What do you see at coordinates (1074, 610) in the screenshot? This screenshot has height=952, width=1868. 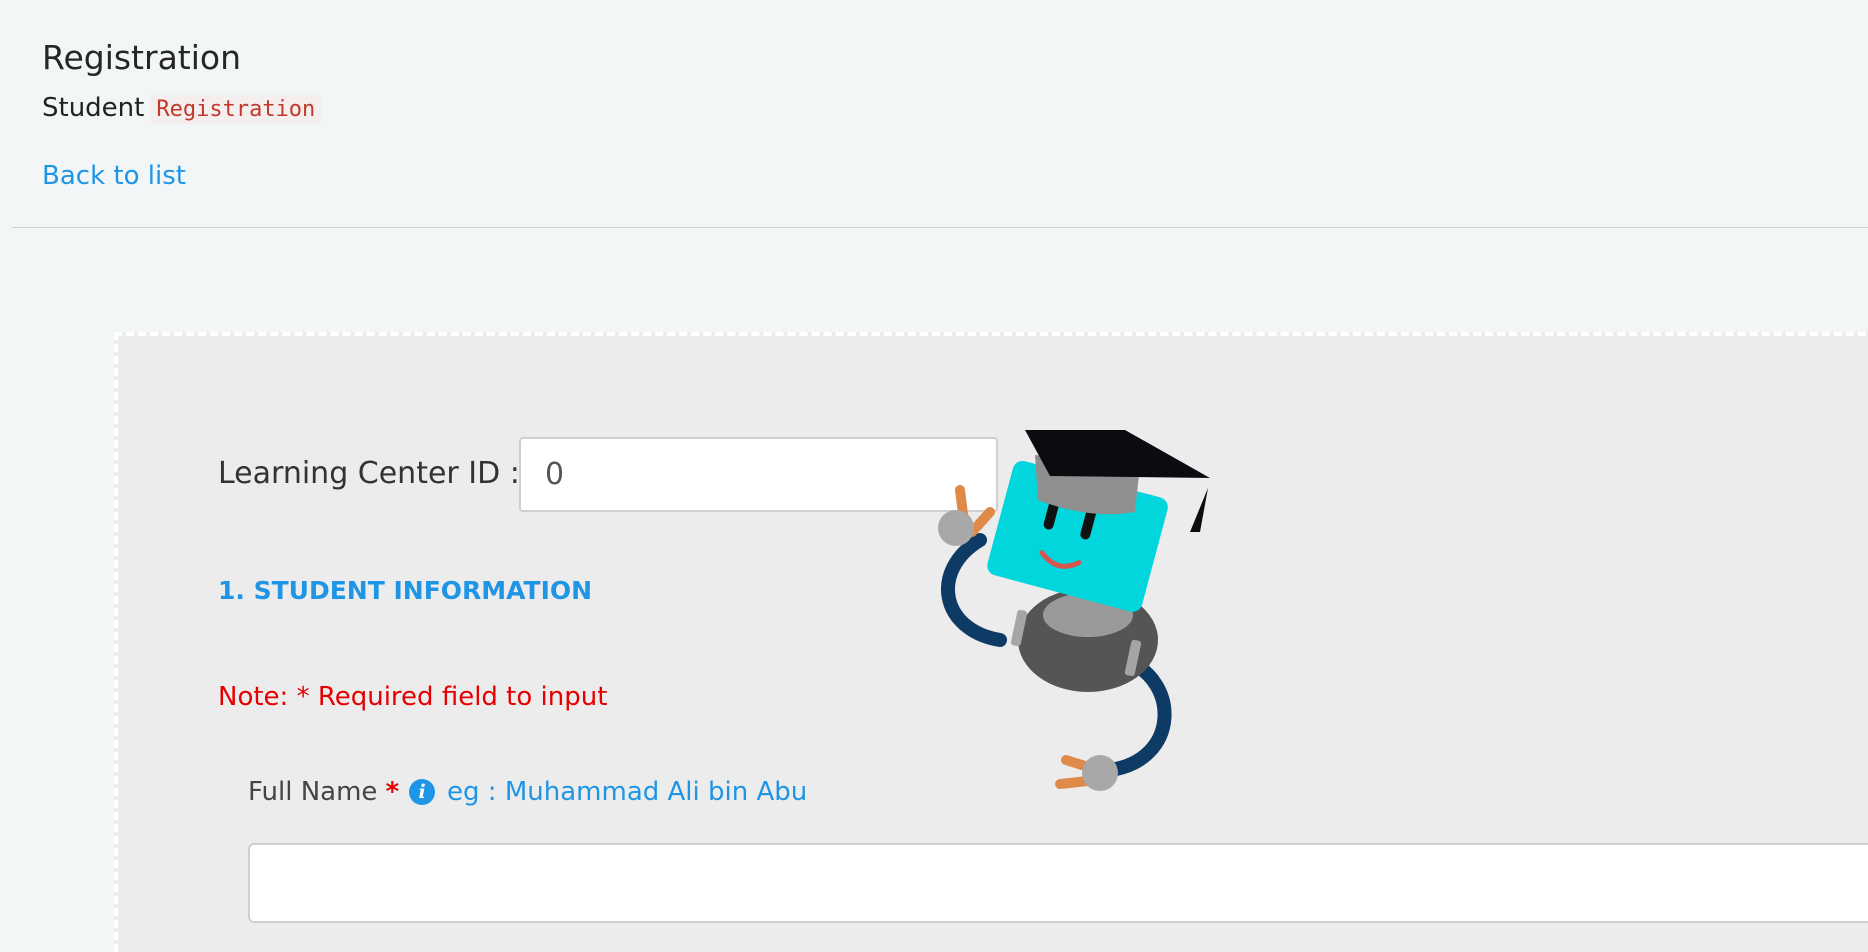 I see `graduate-robot-icon` at bounding box center [1074, 610].